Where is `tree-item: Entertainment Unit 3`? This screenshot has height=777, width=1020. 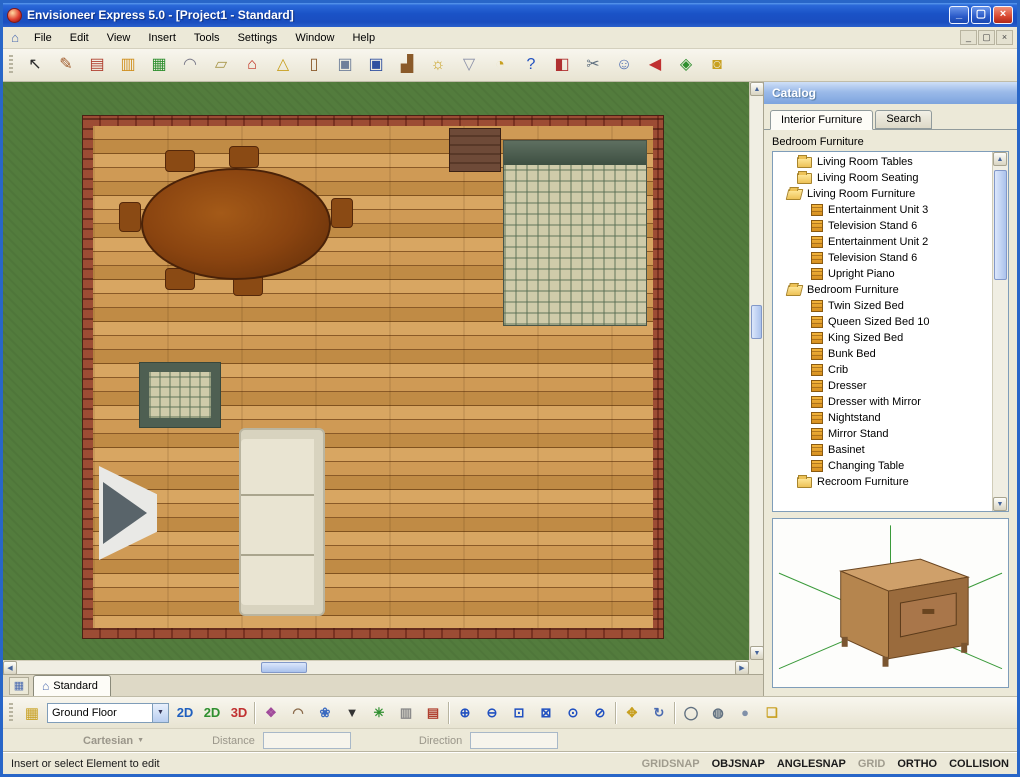 tree-item: Entertainment Unit 3 is located at coordinates (882, 210).